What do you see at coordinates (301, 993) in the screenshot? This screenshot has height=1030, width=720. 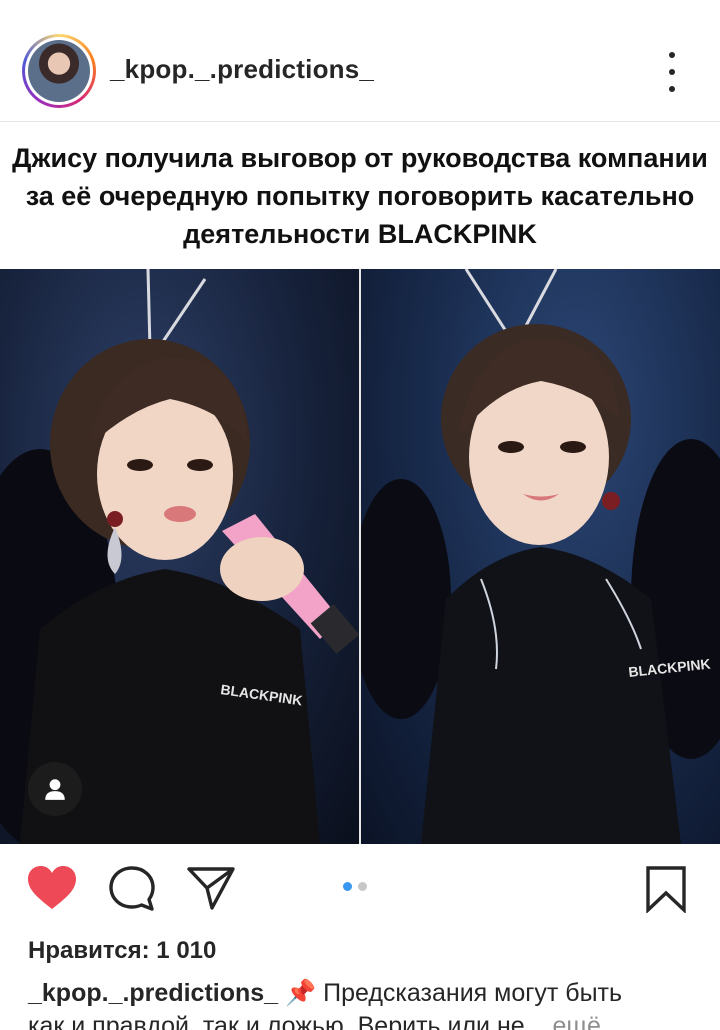 I see `pin-emoji: 📌` at bounding box center [301, 993].